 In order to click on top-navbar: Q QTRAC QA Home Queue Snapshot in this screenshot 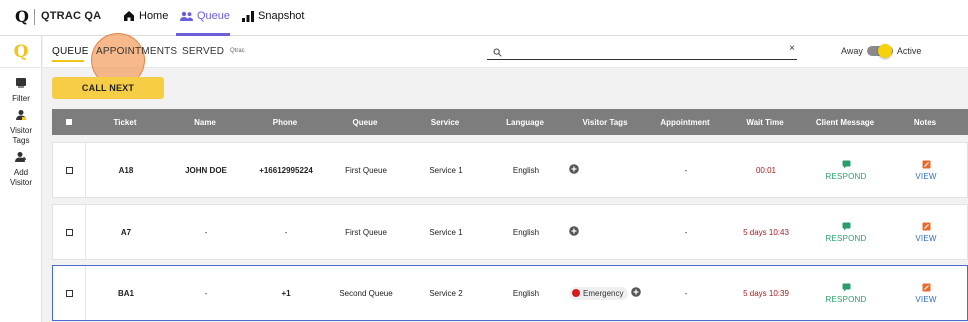, I will do `click(484, 18)`.